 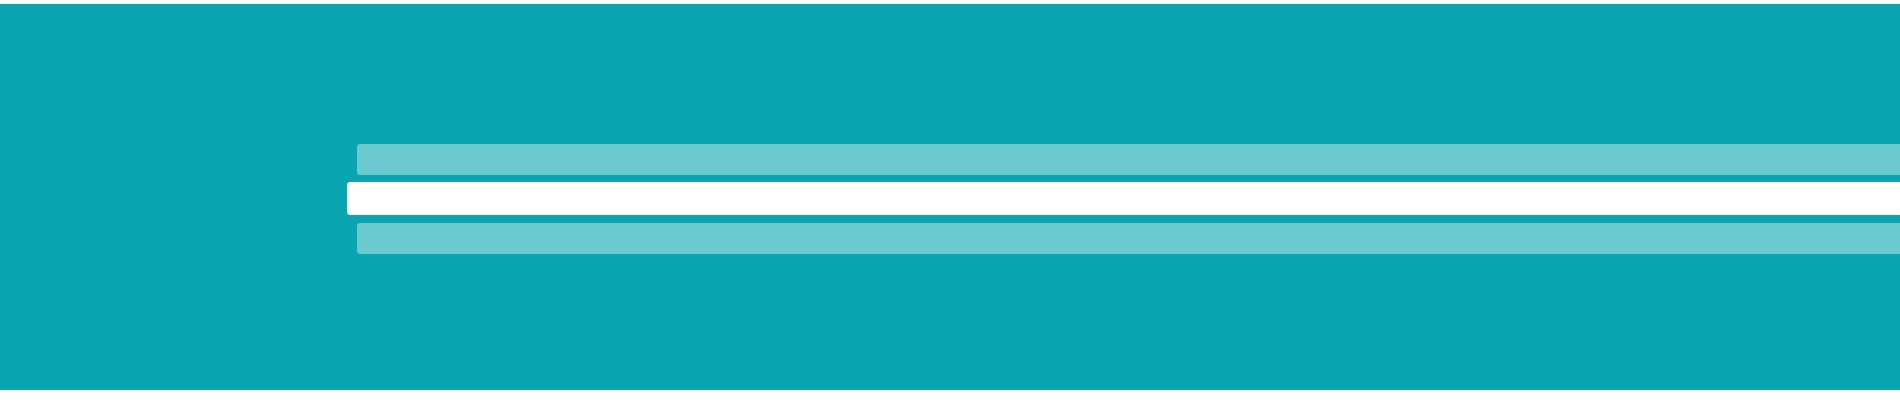 I want to click on list-item-lower, so click(x=1128, y=238).